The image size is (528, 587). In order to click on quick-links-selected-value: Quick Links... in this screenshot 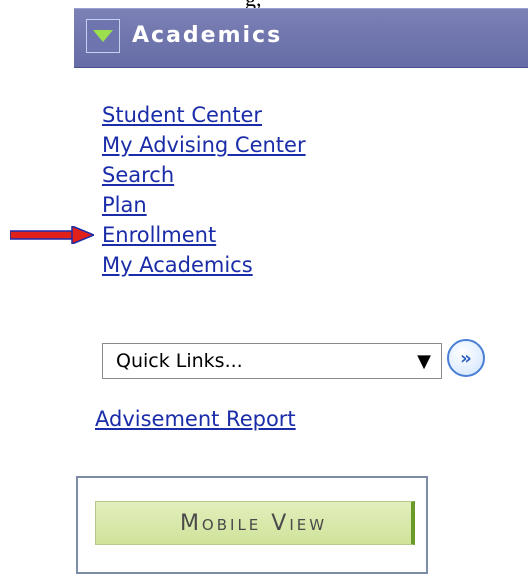, I will do `click(179, 361)`.